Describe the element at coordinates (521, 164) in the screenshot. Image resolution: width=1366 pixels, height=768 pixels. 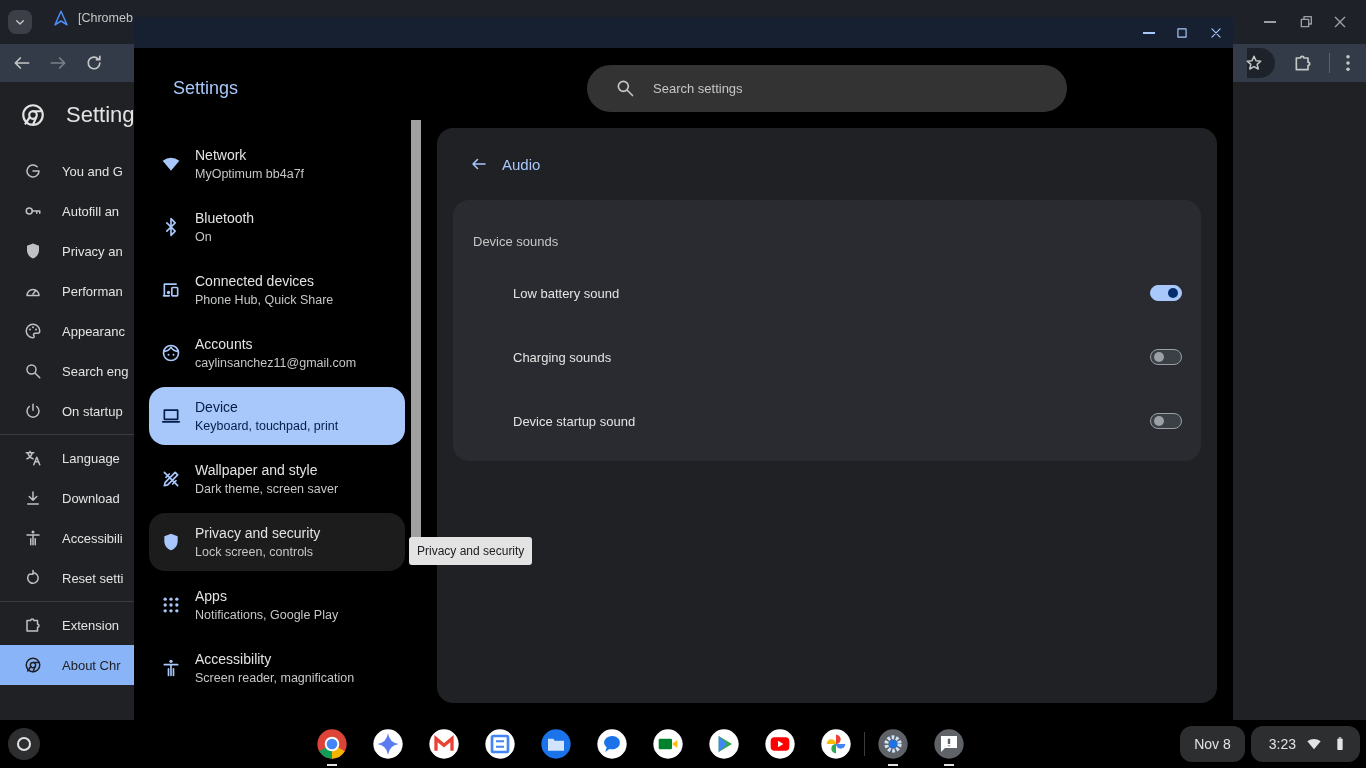
I see `page-title: Audio` at that location.